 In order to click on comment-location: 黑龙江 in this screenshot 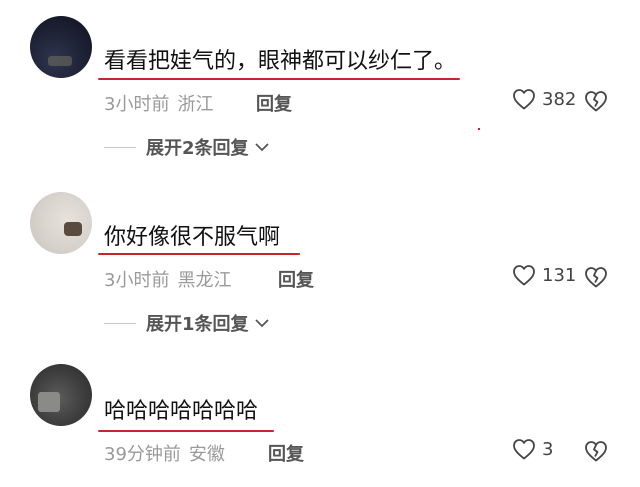, I will do `click(204, 280)`.